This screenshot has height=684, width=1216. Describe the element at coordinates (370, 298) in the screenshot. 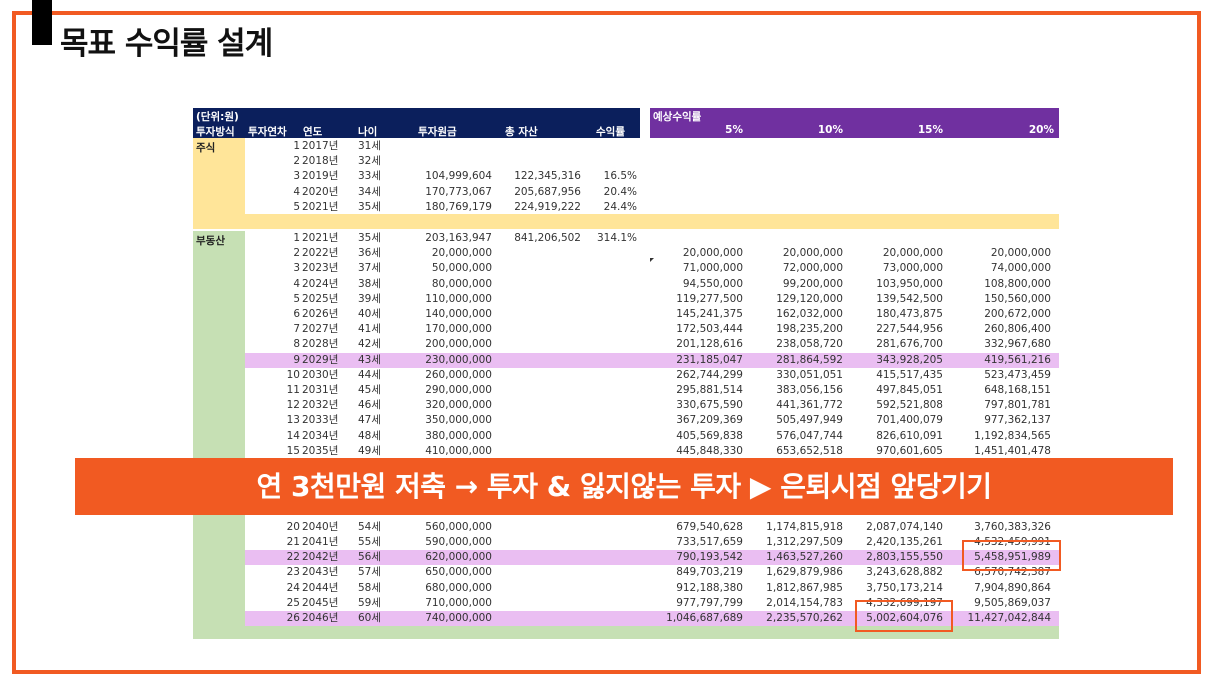

I see `cell-age: 39세` at that location.